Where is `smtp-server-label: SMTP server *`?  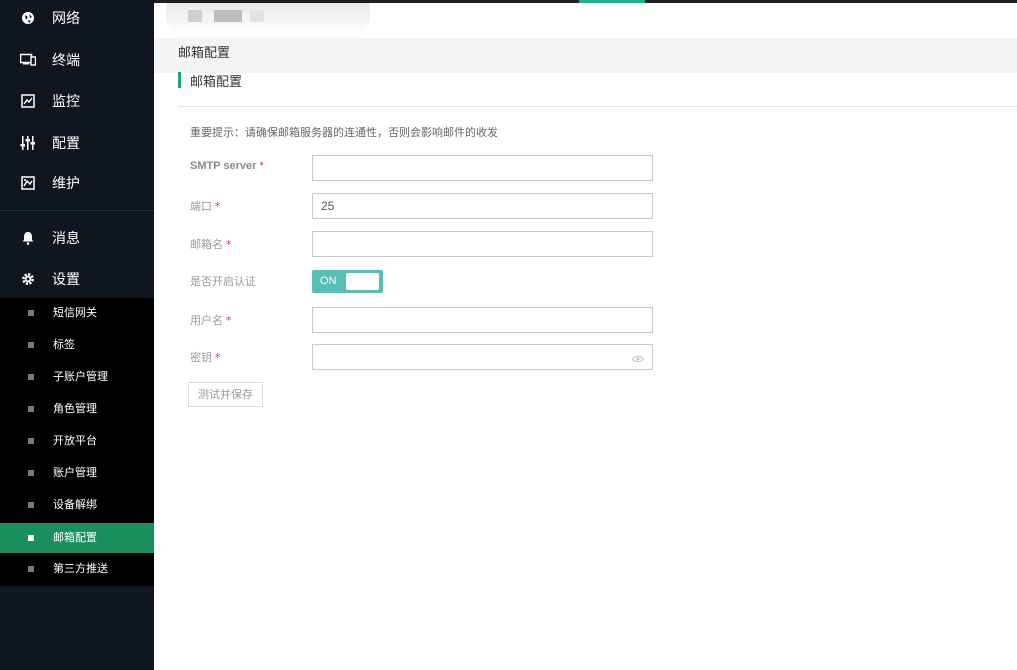
smtp-server-label: SMTP server * is located at coordinates (227, 166).